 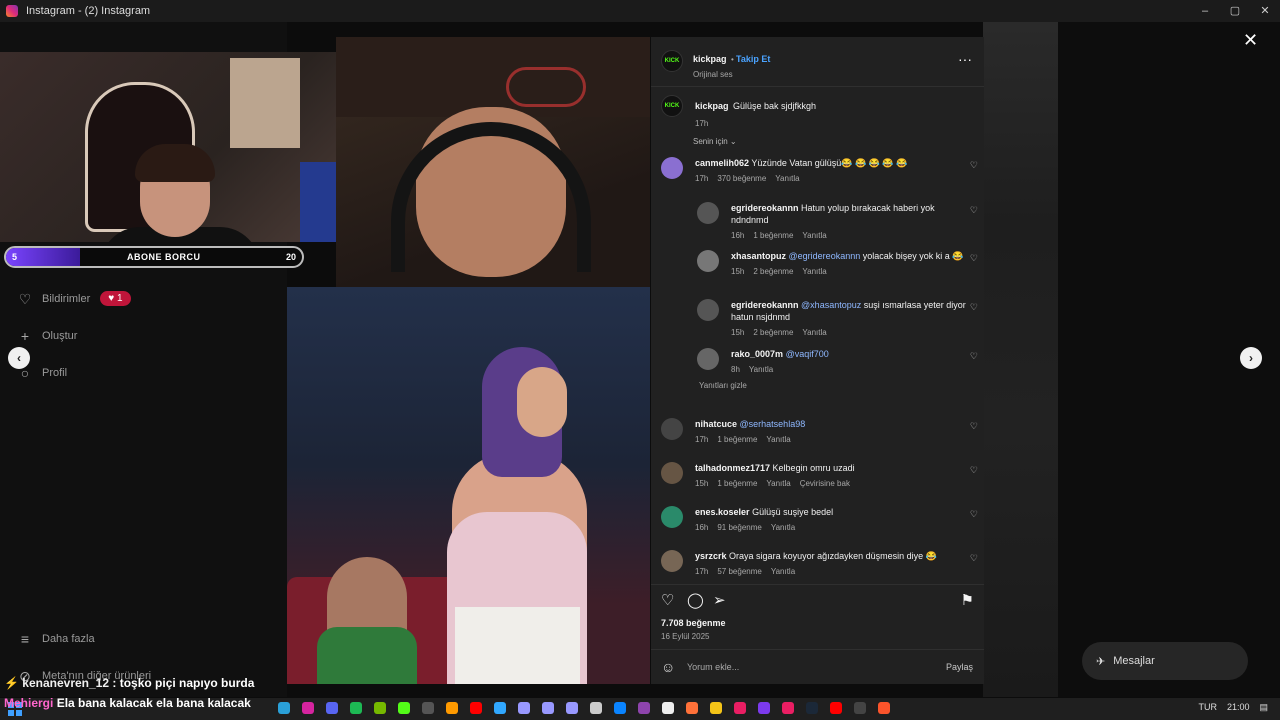 What do you see at coordinates (753, 59) in the screenshot?
I see `follow-button: Takip Et` at bounding box center [753, 59].